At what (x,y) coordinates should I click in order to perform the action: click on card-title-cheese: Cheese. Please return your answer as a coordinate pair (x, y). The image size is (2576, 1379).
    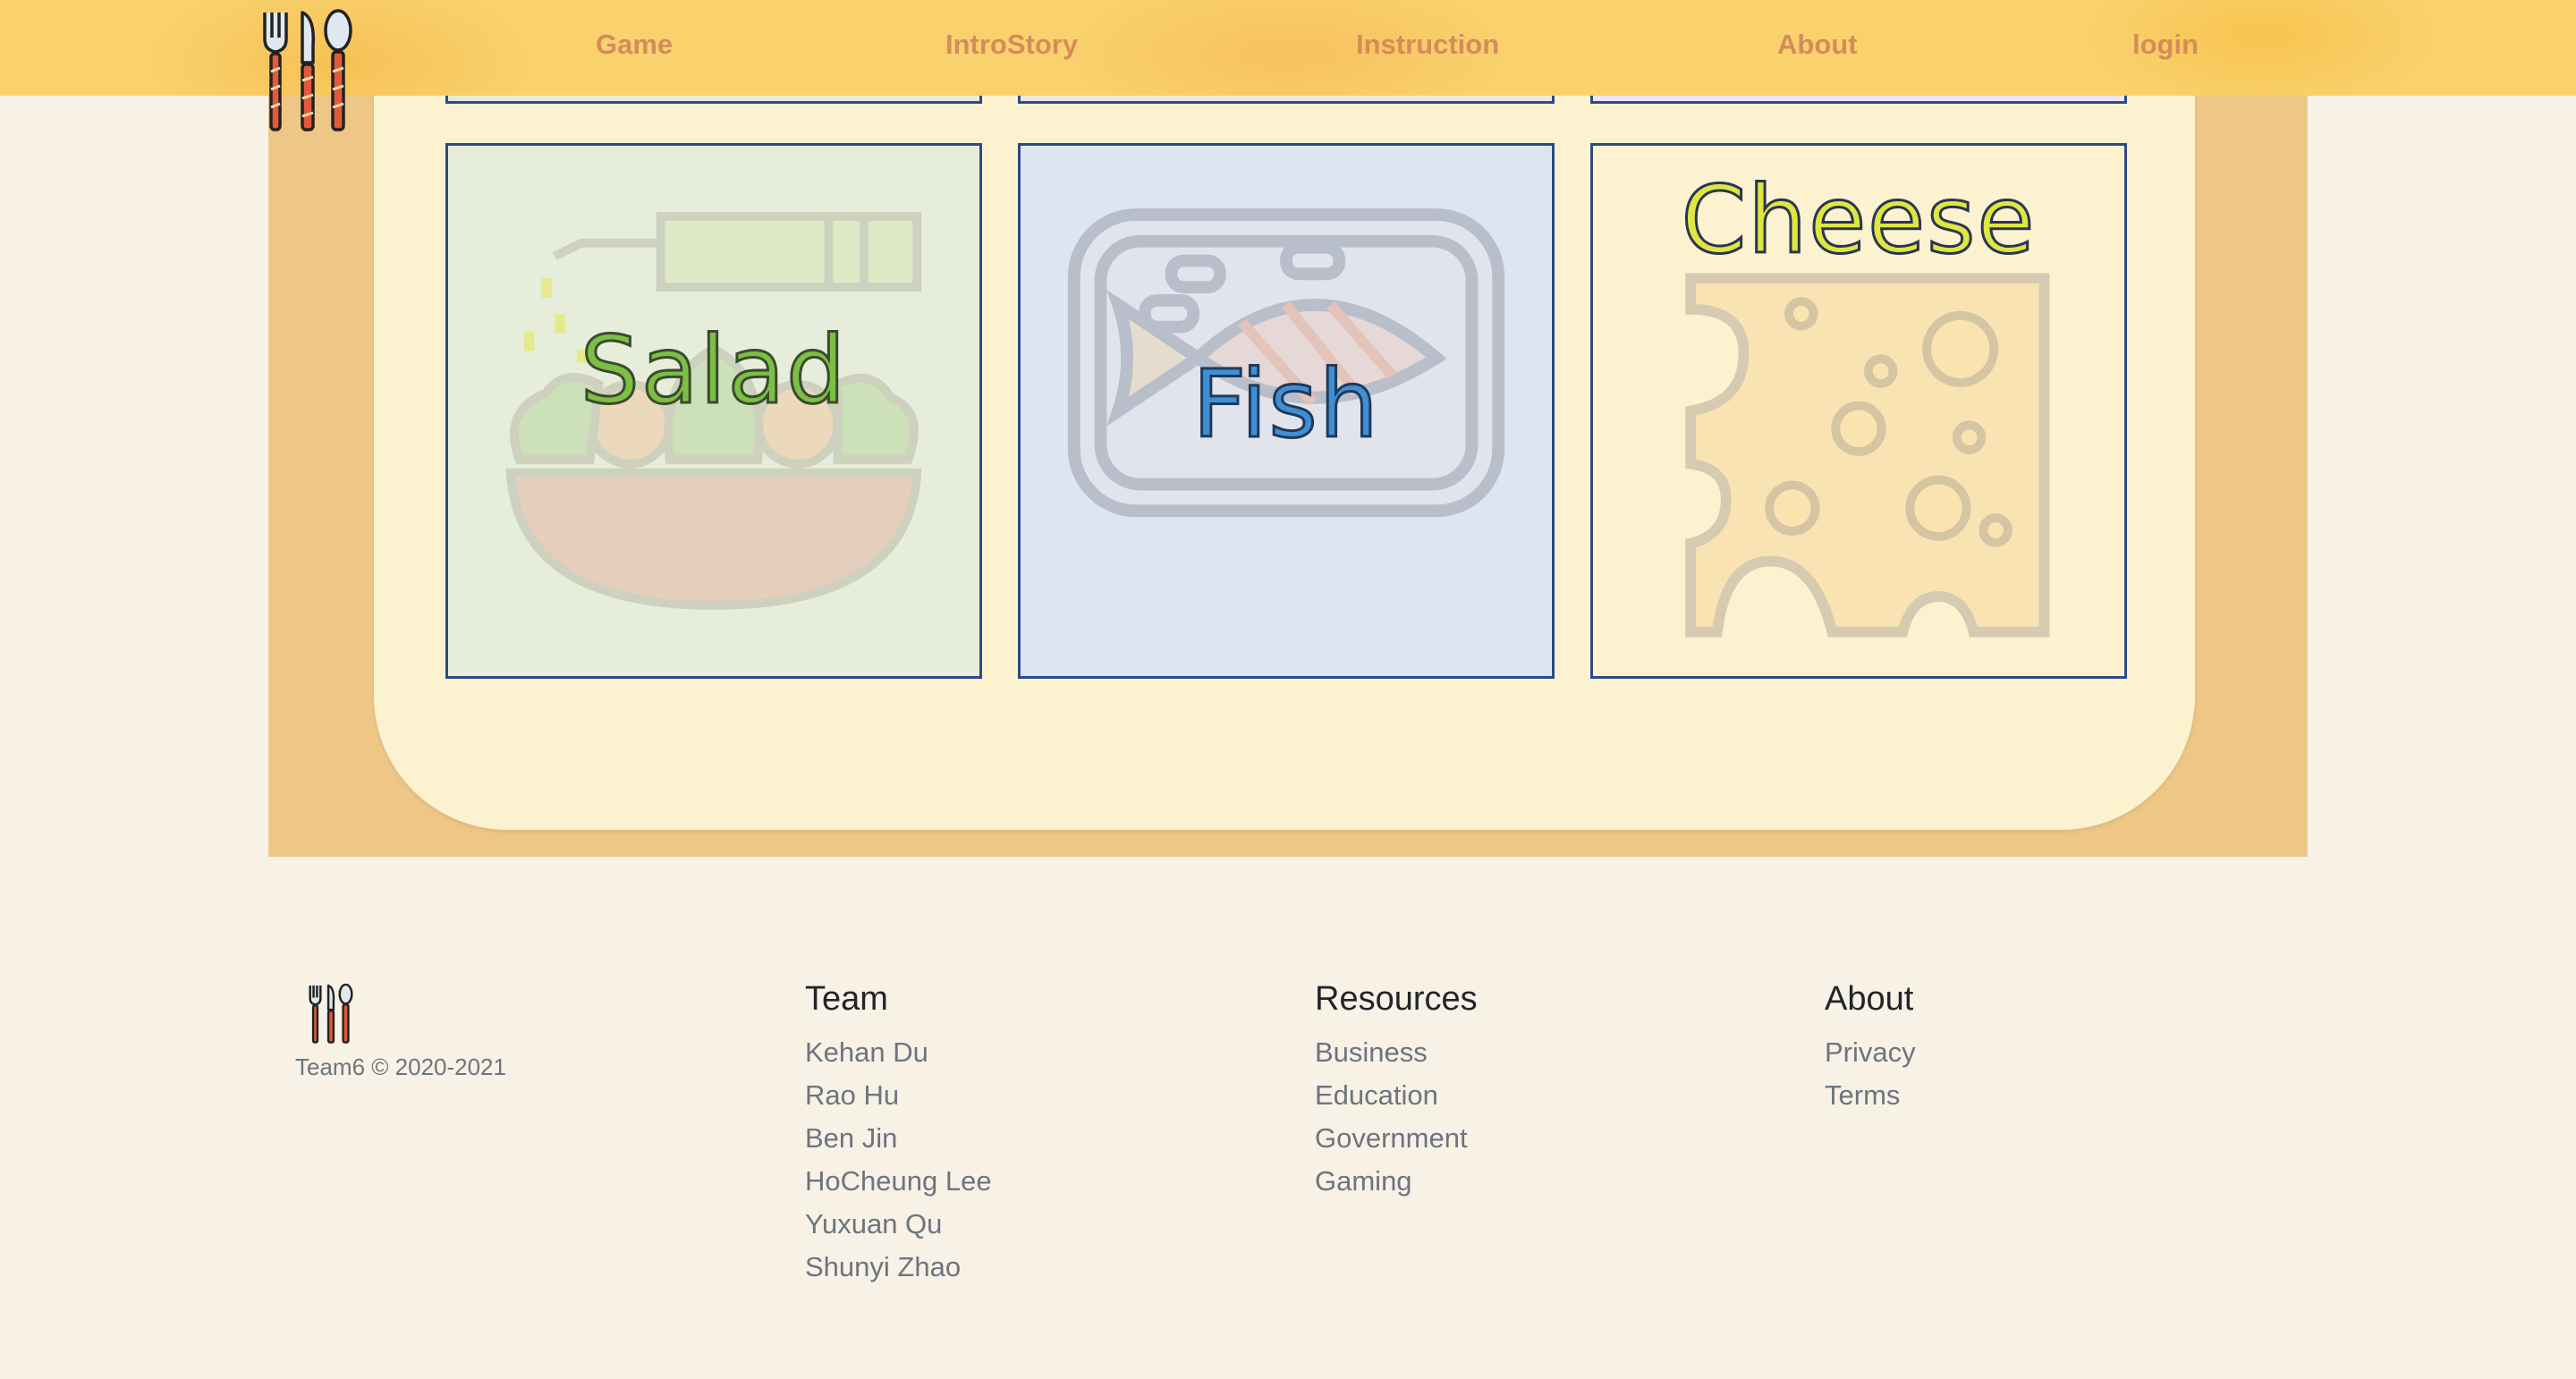
    Looking at the image, I should click on (1858, 220).